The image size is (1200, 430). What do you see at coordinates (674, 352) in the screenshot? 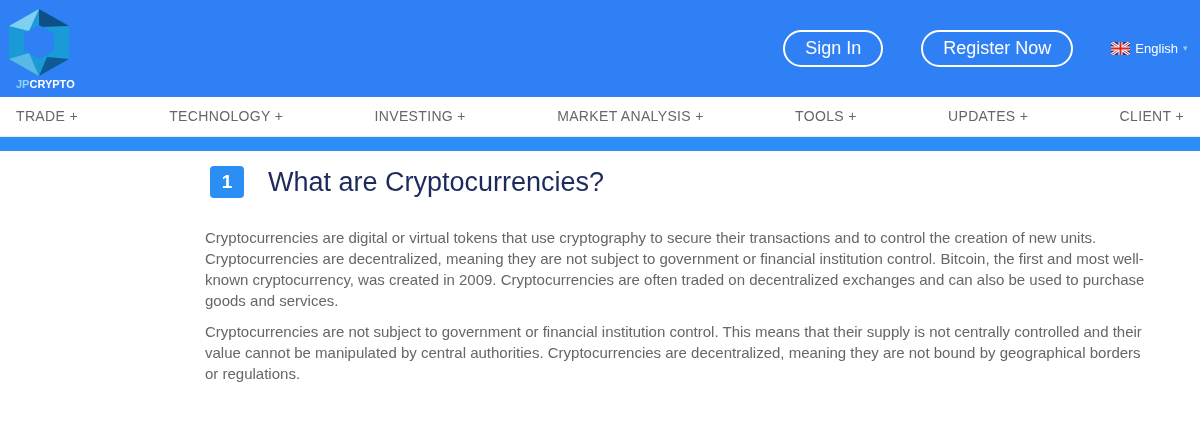
I see `paragraph: Cryptocurrencies are not subject to government or financial institution control. This means that their supply is not centrally controlled and their value cannot be manipulated by central authorities. Cryptocurrencies are decentralized, meaning they are not bound by geographical borders or regulations.` at bounding box center [674, 352].